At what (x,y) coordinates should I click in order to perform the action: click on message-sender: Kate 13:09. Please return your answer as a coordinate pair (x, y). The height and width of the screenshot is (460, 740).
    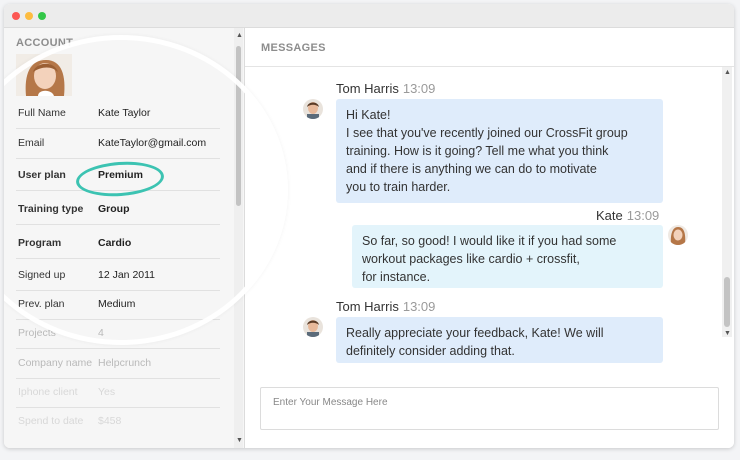
    Looking at the image, I should click on (627, 215).